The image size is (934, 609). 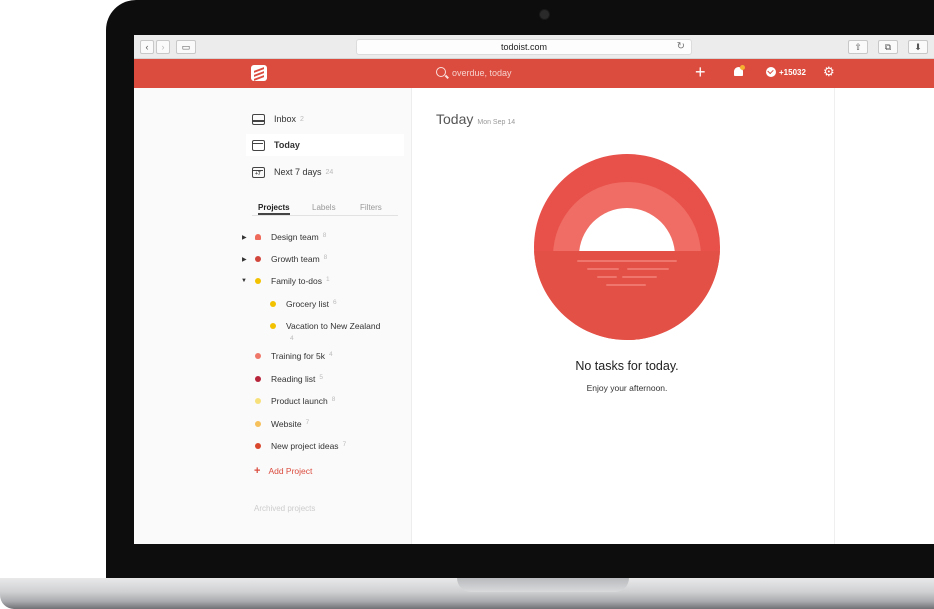 What do you see at coordinates (325, 145) in the screenshot?
I see `nav-today: Today` at bounding box center [325, 145].